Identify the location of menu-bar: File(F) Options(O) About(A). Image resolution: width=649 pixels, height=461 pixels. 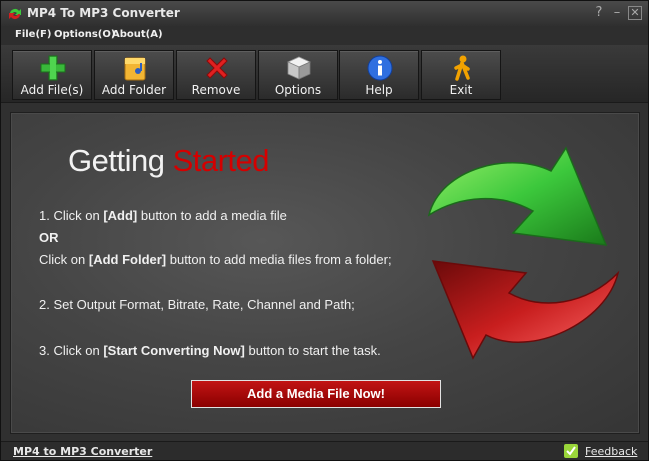
(324, 36).